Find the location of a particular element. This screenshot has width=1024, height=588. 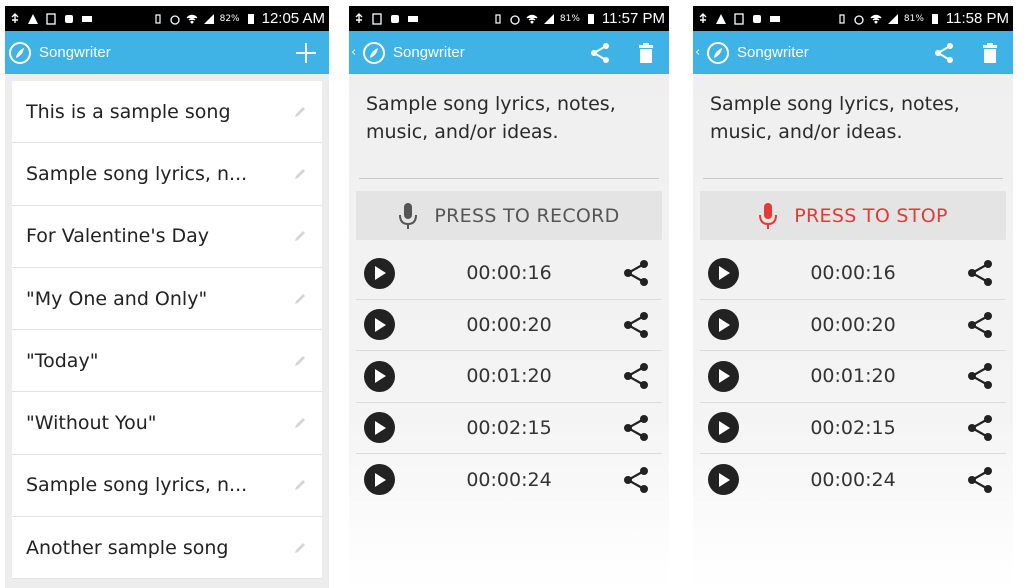

status-time: 12:05 AM is located at coordinates (293, 18).